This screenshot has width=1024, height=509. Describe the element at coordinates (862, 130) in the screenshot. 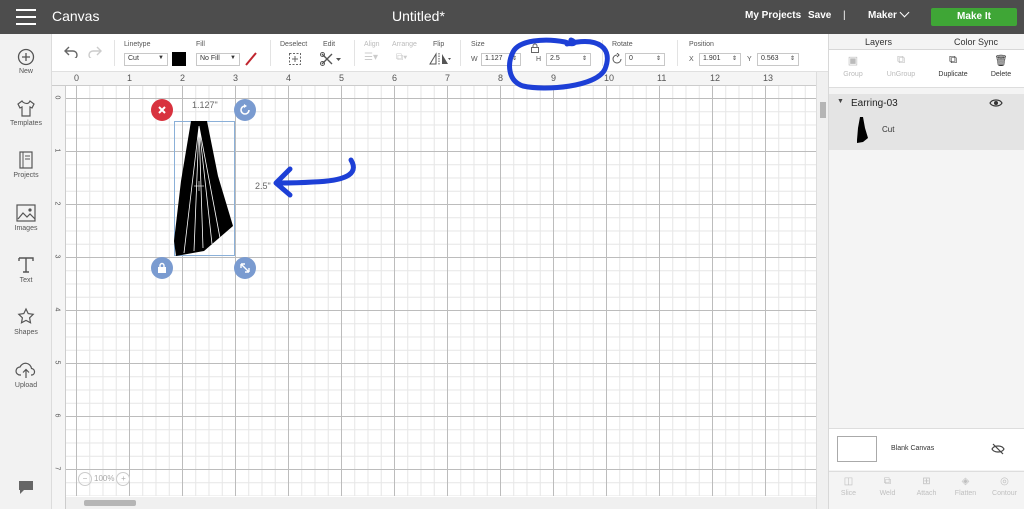

I see `layer-thumbnail-icon` at that location.